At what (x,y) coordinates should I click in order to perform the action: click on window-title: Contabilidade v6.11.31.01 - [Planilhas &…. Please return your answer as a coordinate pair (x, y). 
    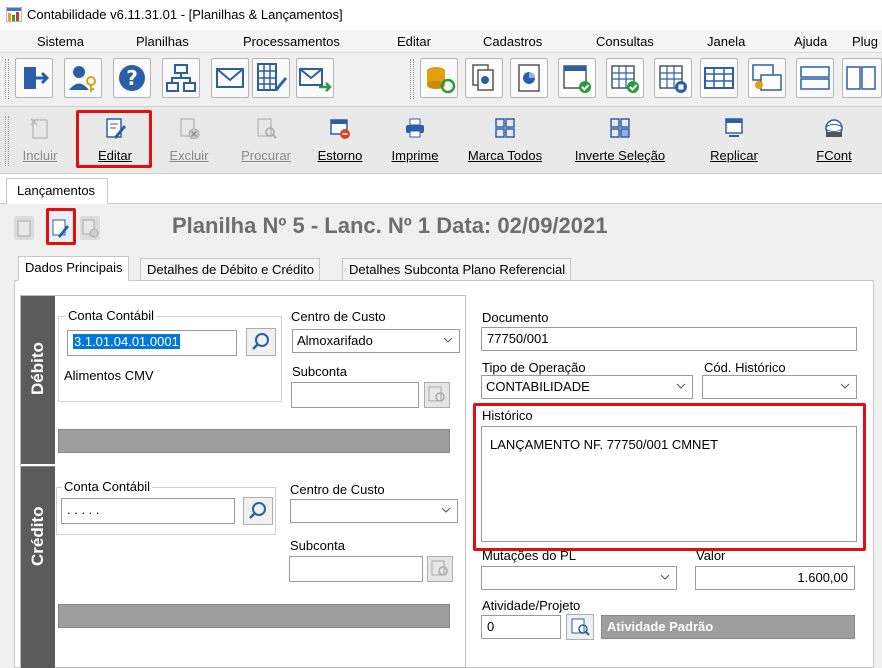
    Looking at the image, I should click on (185, 14).